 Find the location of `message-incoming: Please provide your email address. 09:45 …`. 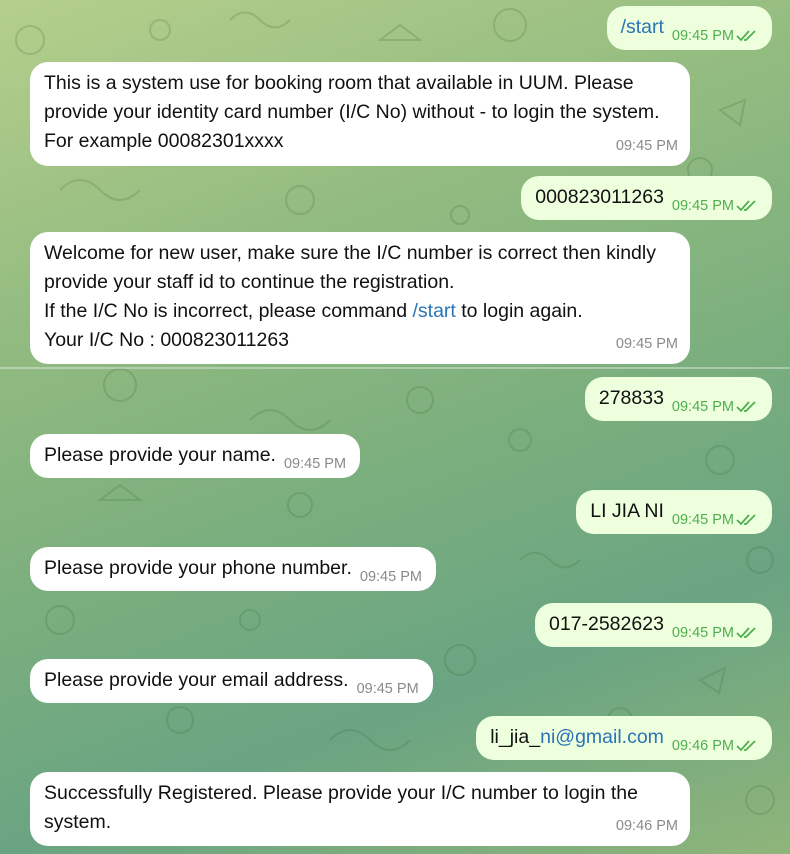

message-incoming: Please provide your email address. 09:45 … is located at coordinates (231, 681).